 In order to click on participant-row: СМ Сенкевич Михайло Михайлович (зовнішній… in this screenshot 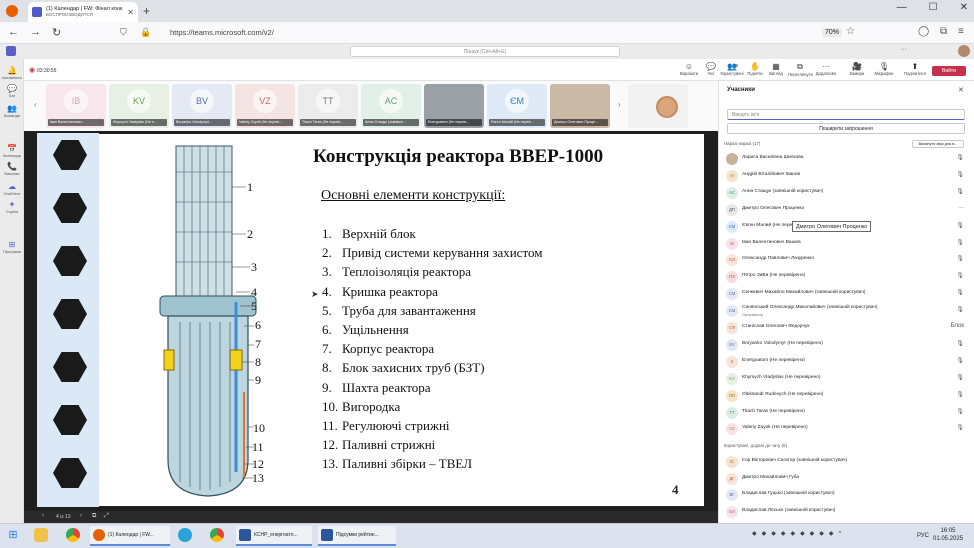, I will do `click(846, 294)`.